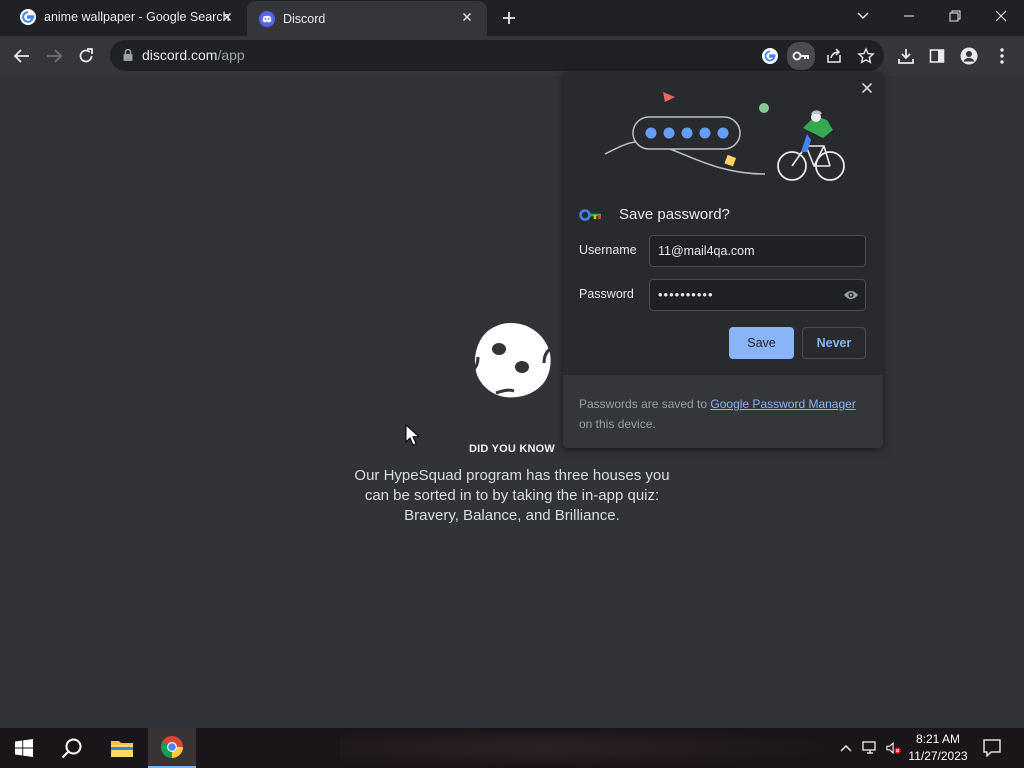 This screenshot has height=768, width=1024. I want to click on tab-search-chevron-icon, so click(863, 16).